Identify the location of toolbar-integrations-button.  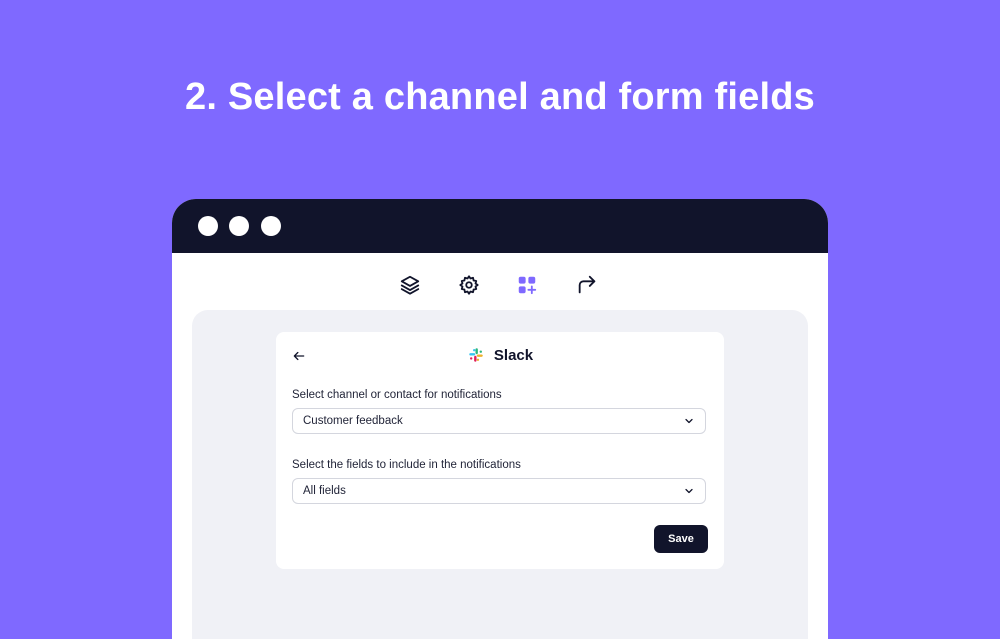
(527, 285).